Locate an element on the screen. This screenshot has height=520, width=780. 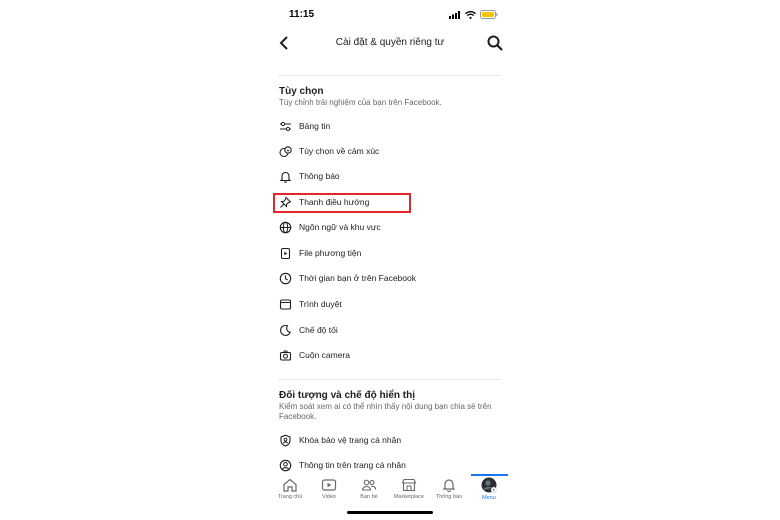
wifi-icon is located at coordinates (470, 14).